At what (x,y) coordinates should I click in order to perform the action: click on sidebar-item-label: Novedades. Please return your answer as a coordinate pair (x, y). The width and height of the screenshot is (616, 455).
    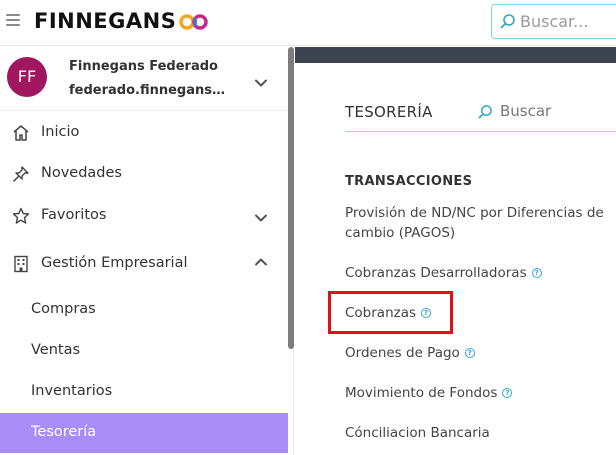
    Looking at the image, I should click on (81, 173).